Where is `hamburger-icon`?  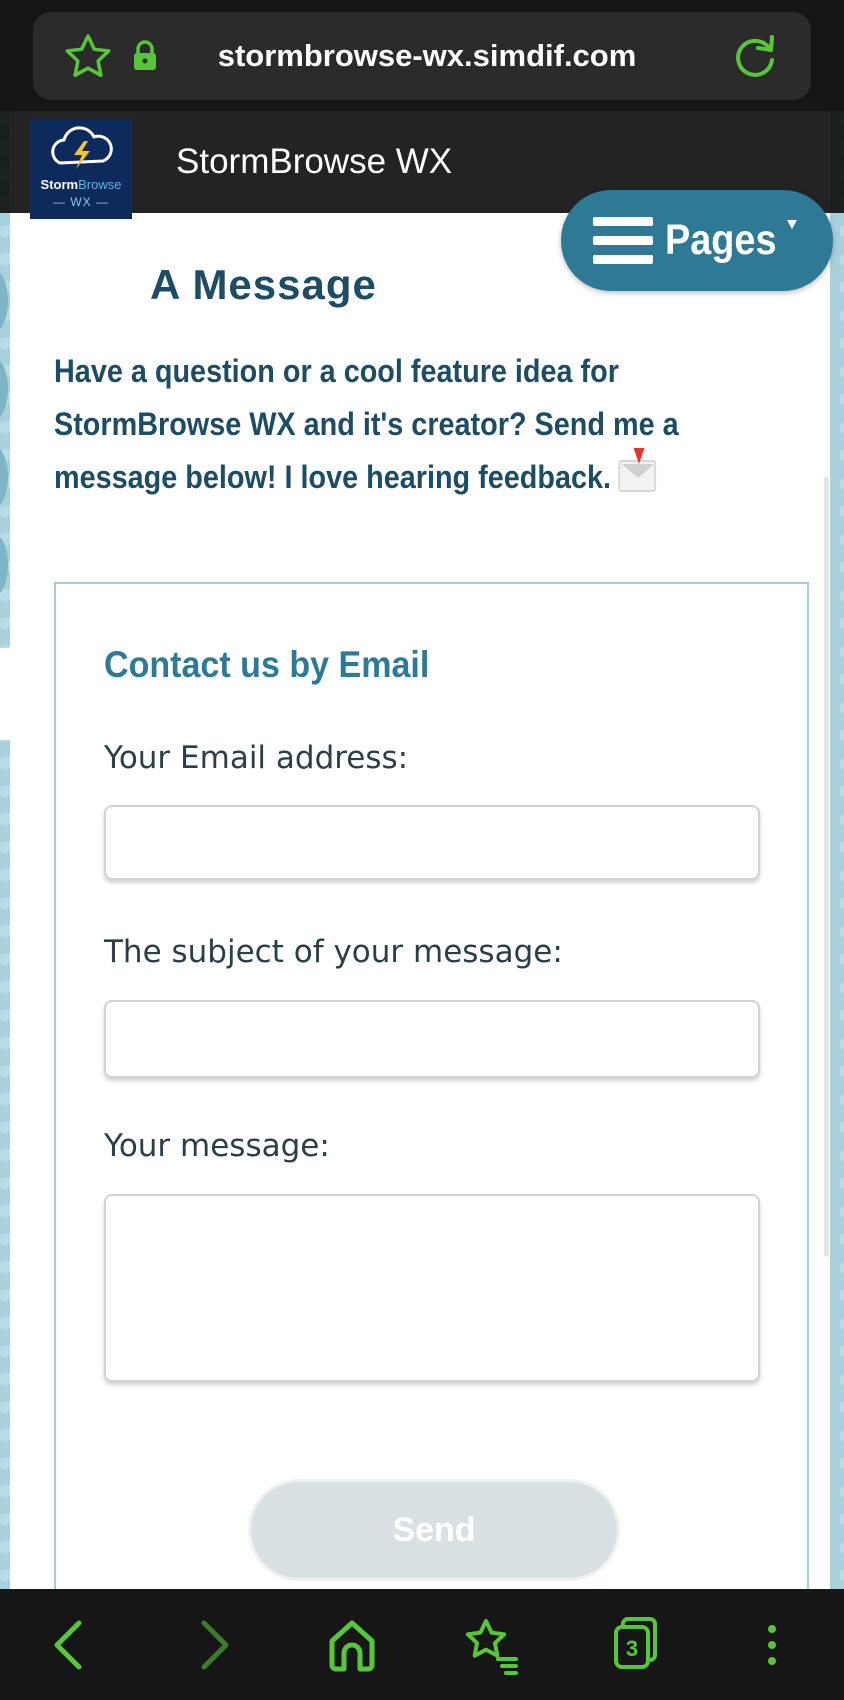
hamburger-icon is located at coordinates (623, 240).